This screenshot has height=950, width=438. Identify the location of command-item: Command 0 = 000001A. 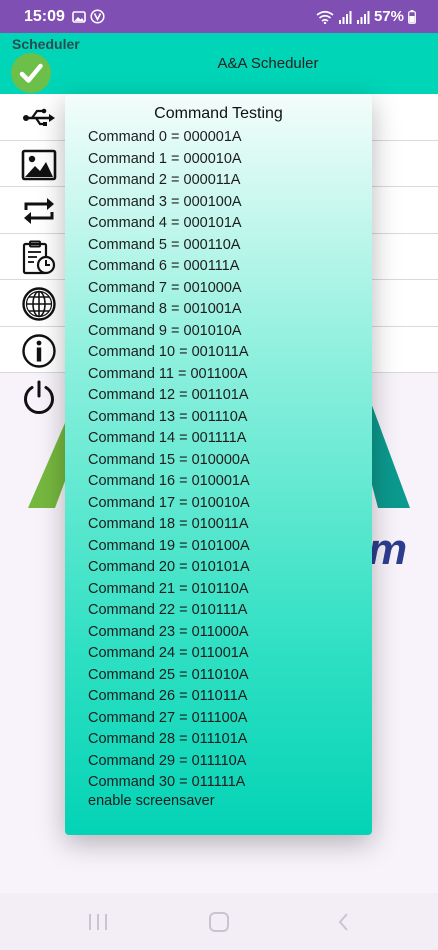
(169, 138).